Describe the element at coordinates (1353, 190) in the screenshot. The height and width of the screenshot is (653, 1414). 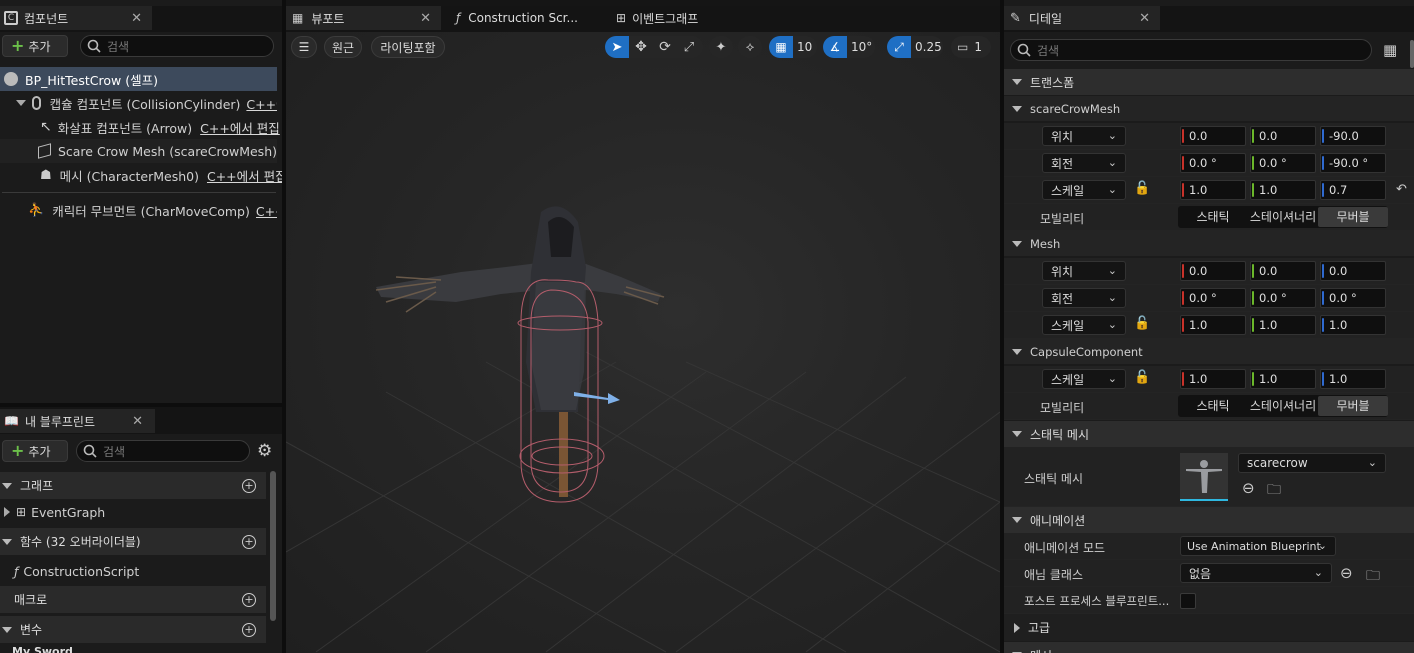
I see `scale-z-field: 0.7` at that location.